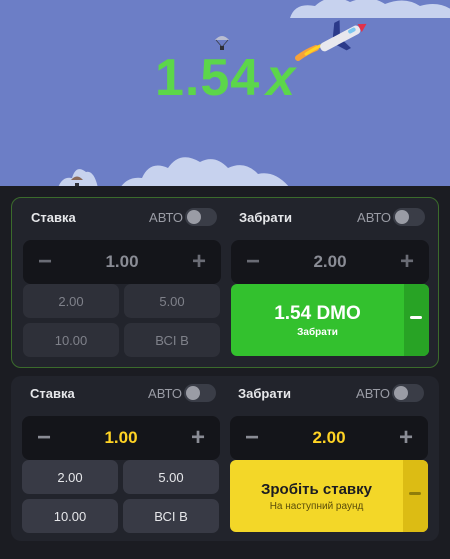 This screenshot has height=559, width=450. I want to click on parachute-icon, so click(77, 181).